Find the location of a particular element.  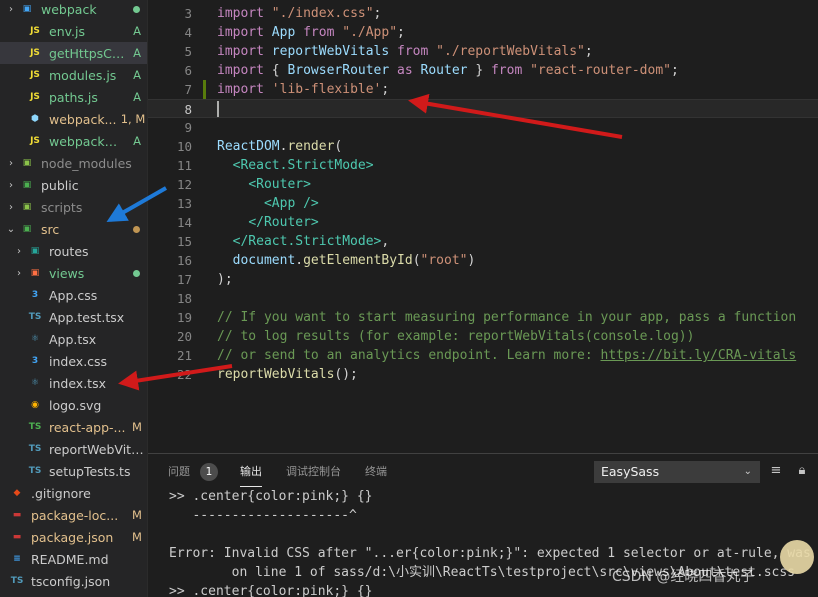

code-line: 22 reportWebVitals(); is located at coordinates (483, 374).